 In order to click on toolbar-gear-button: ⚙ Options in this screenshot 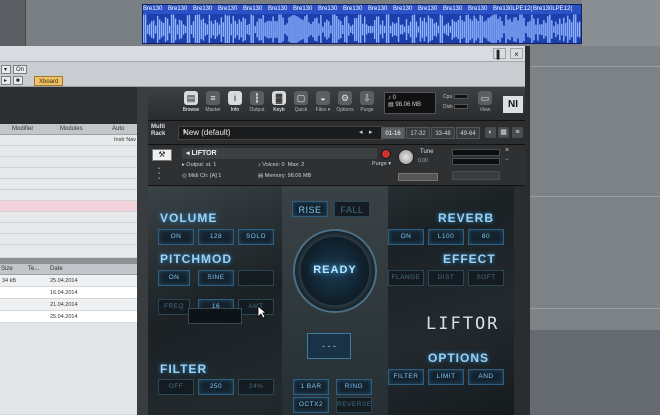, I will do `click(345, 104)`.